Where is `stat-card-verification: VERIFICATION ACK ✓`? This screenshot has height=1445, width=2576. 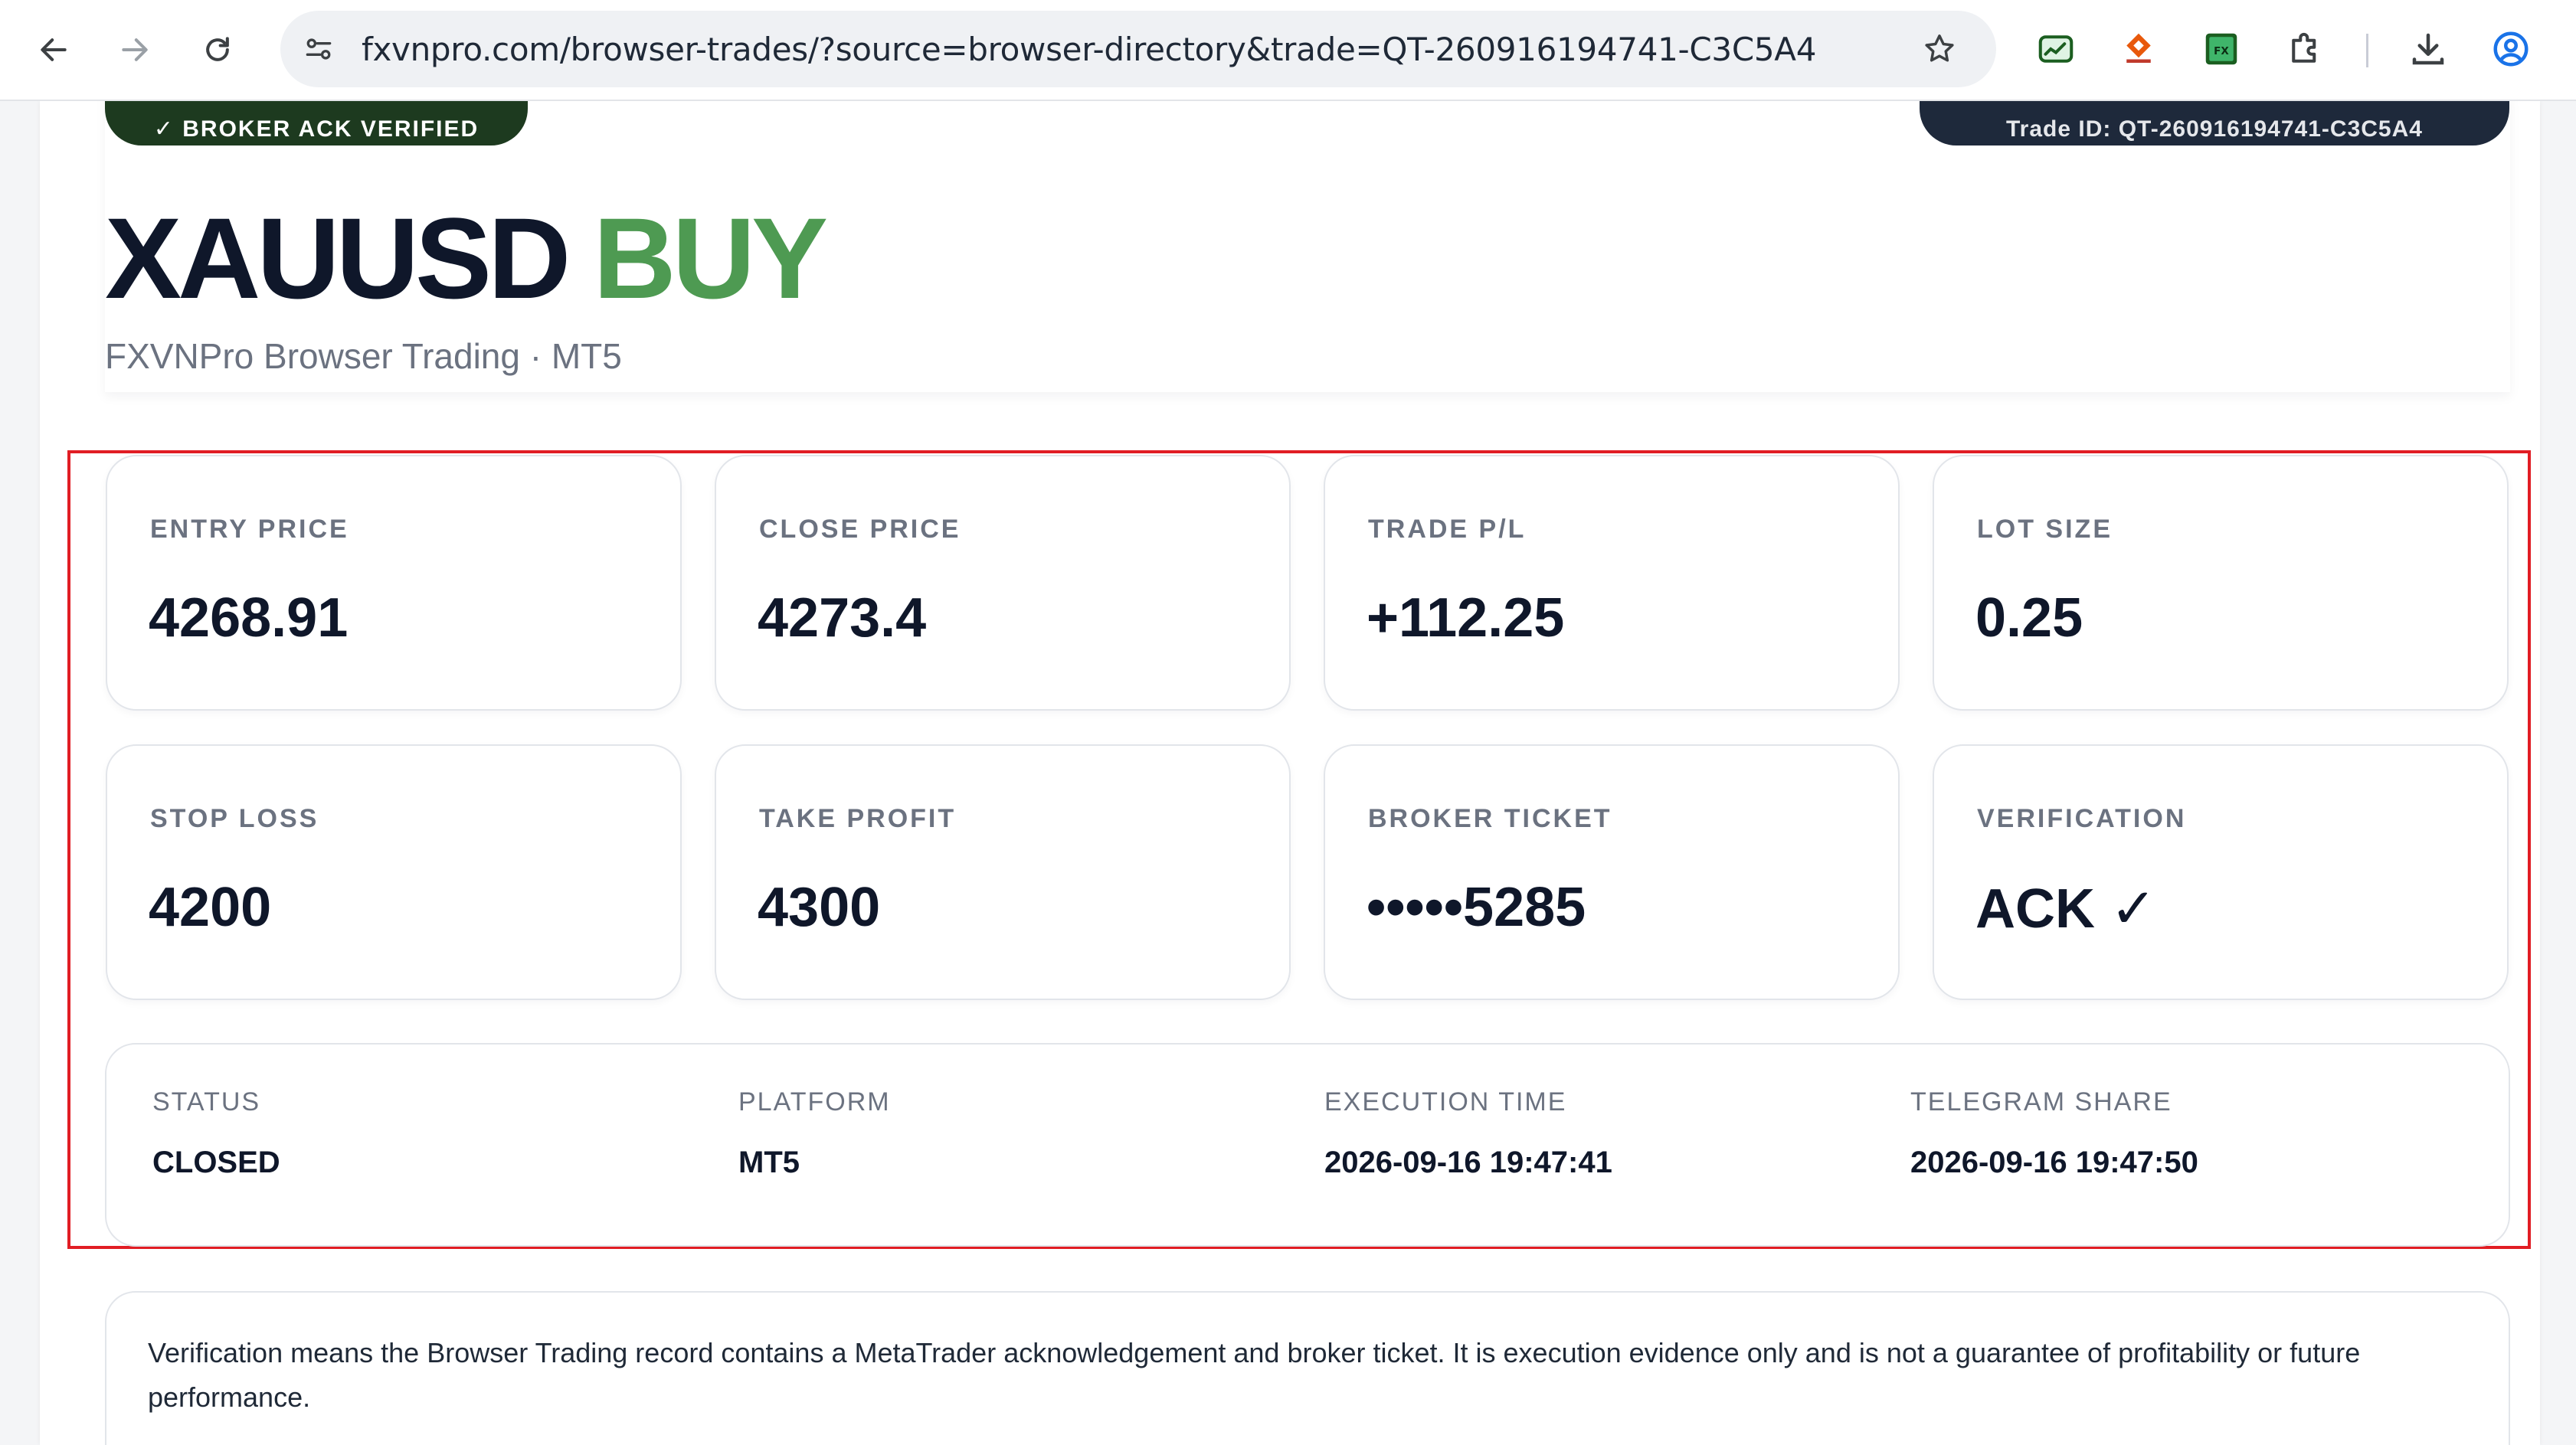
stat-card-verification: VERIFICATION ACK ✓ is located at coordinates (2221, 872).